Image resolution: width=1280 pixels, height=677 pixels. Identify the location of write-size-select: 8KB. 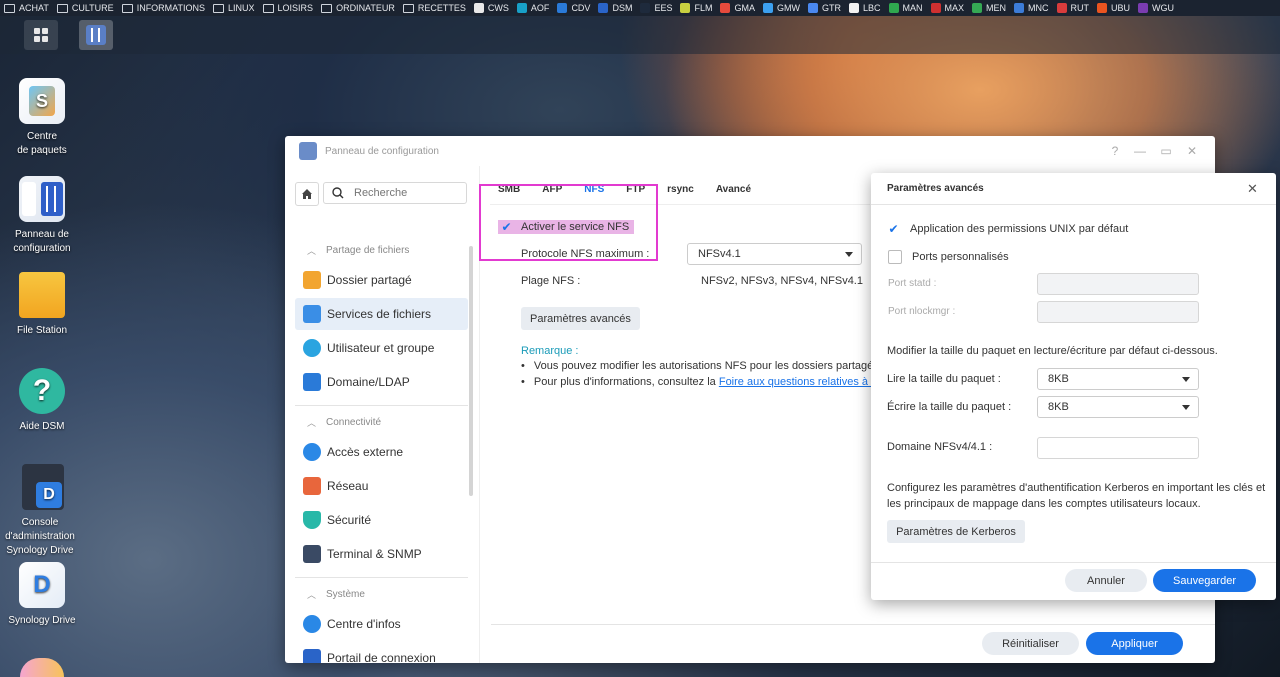
(1118, 407).